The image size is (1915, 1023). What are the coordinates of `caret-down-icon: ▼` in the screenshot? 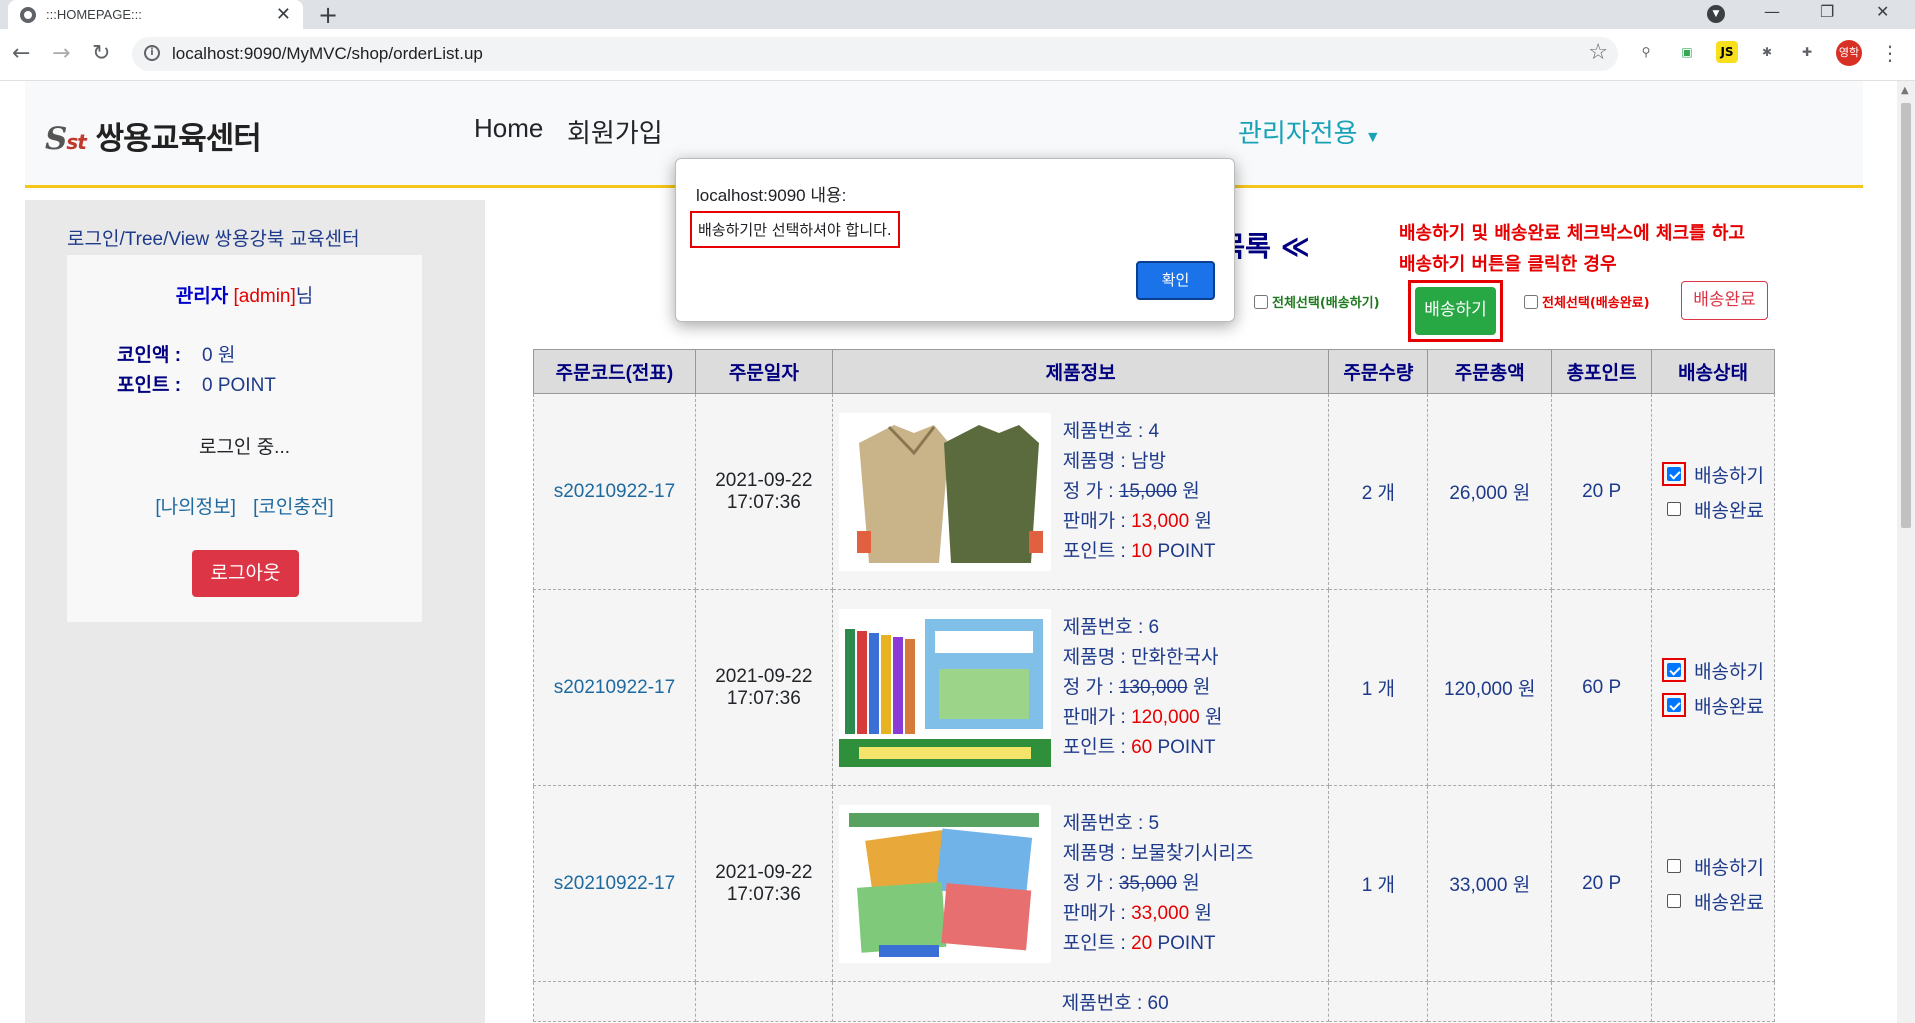 It's located at (1372, 137).